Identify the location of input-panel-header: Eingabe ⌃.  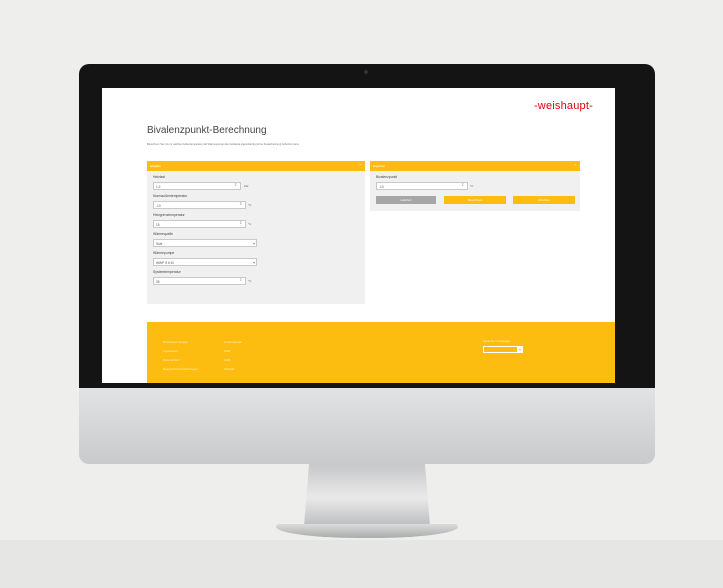
(256, 166).